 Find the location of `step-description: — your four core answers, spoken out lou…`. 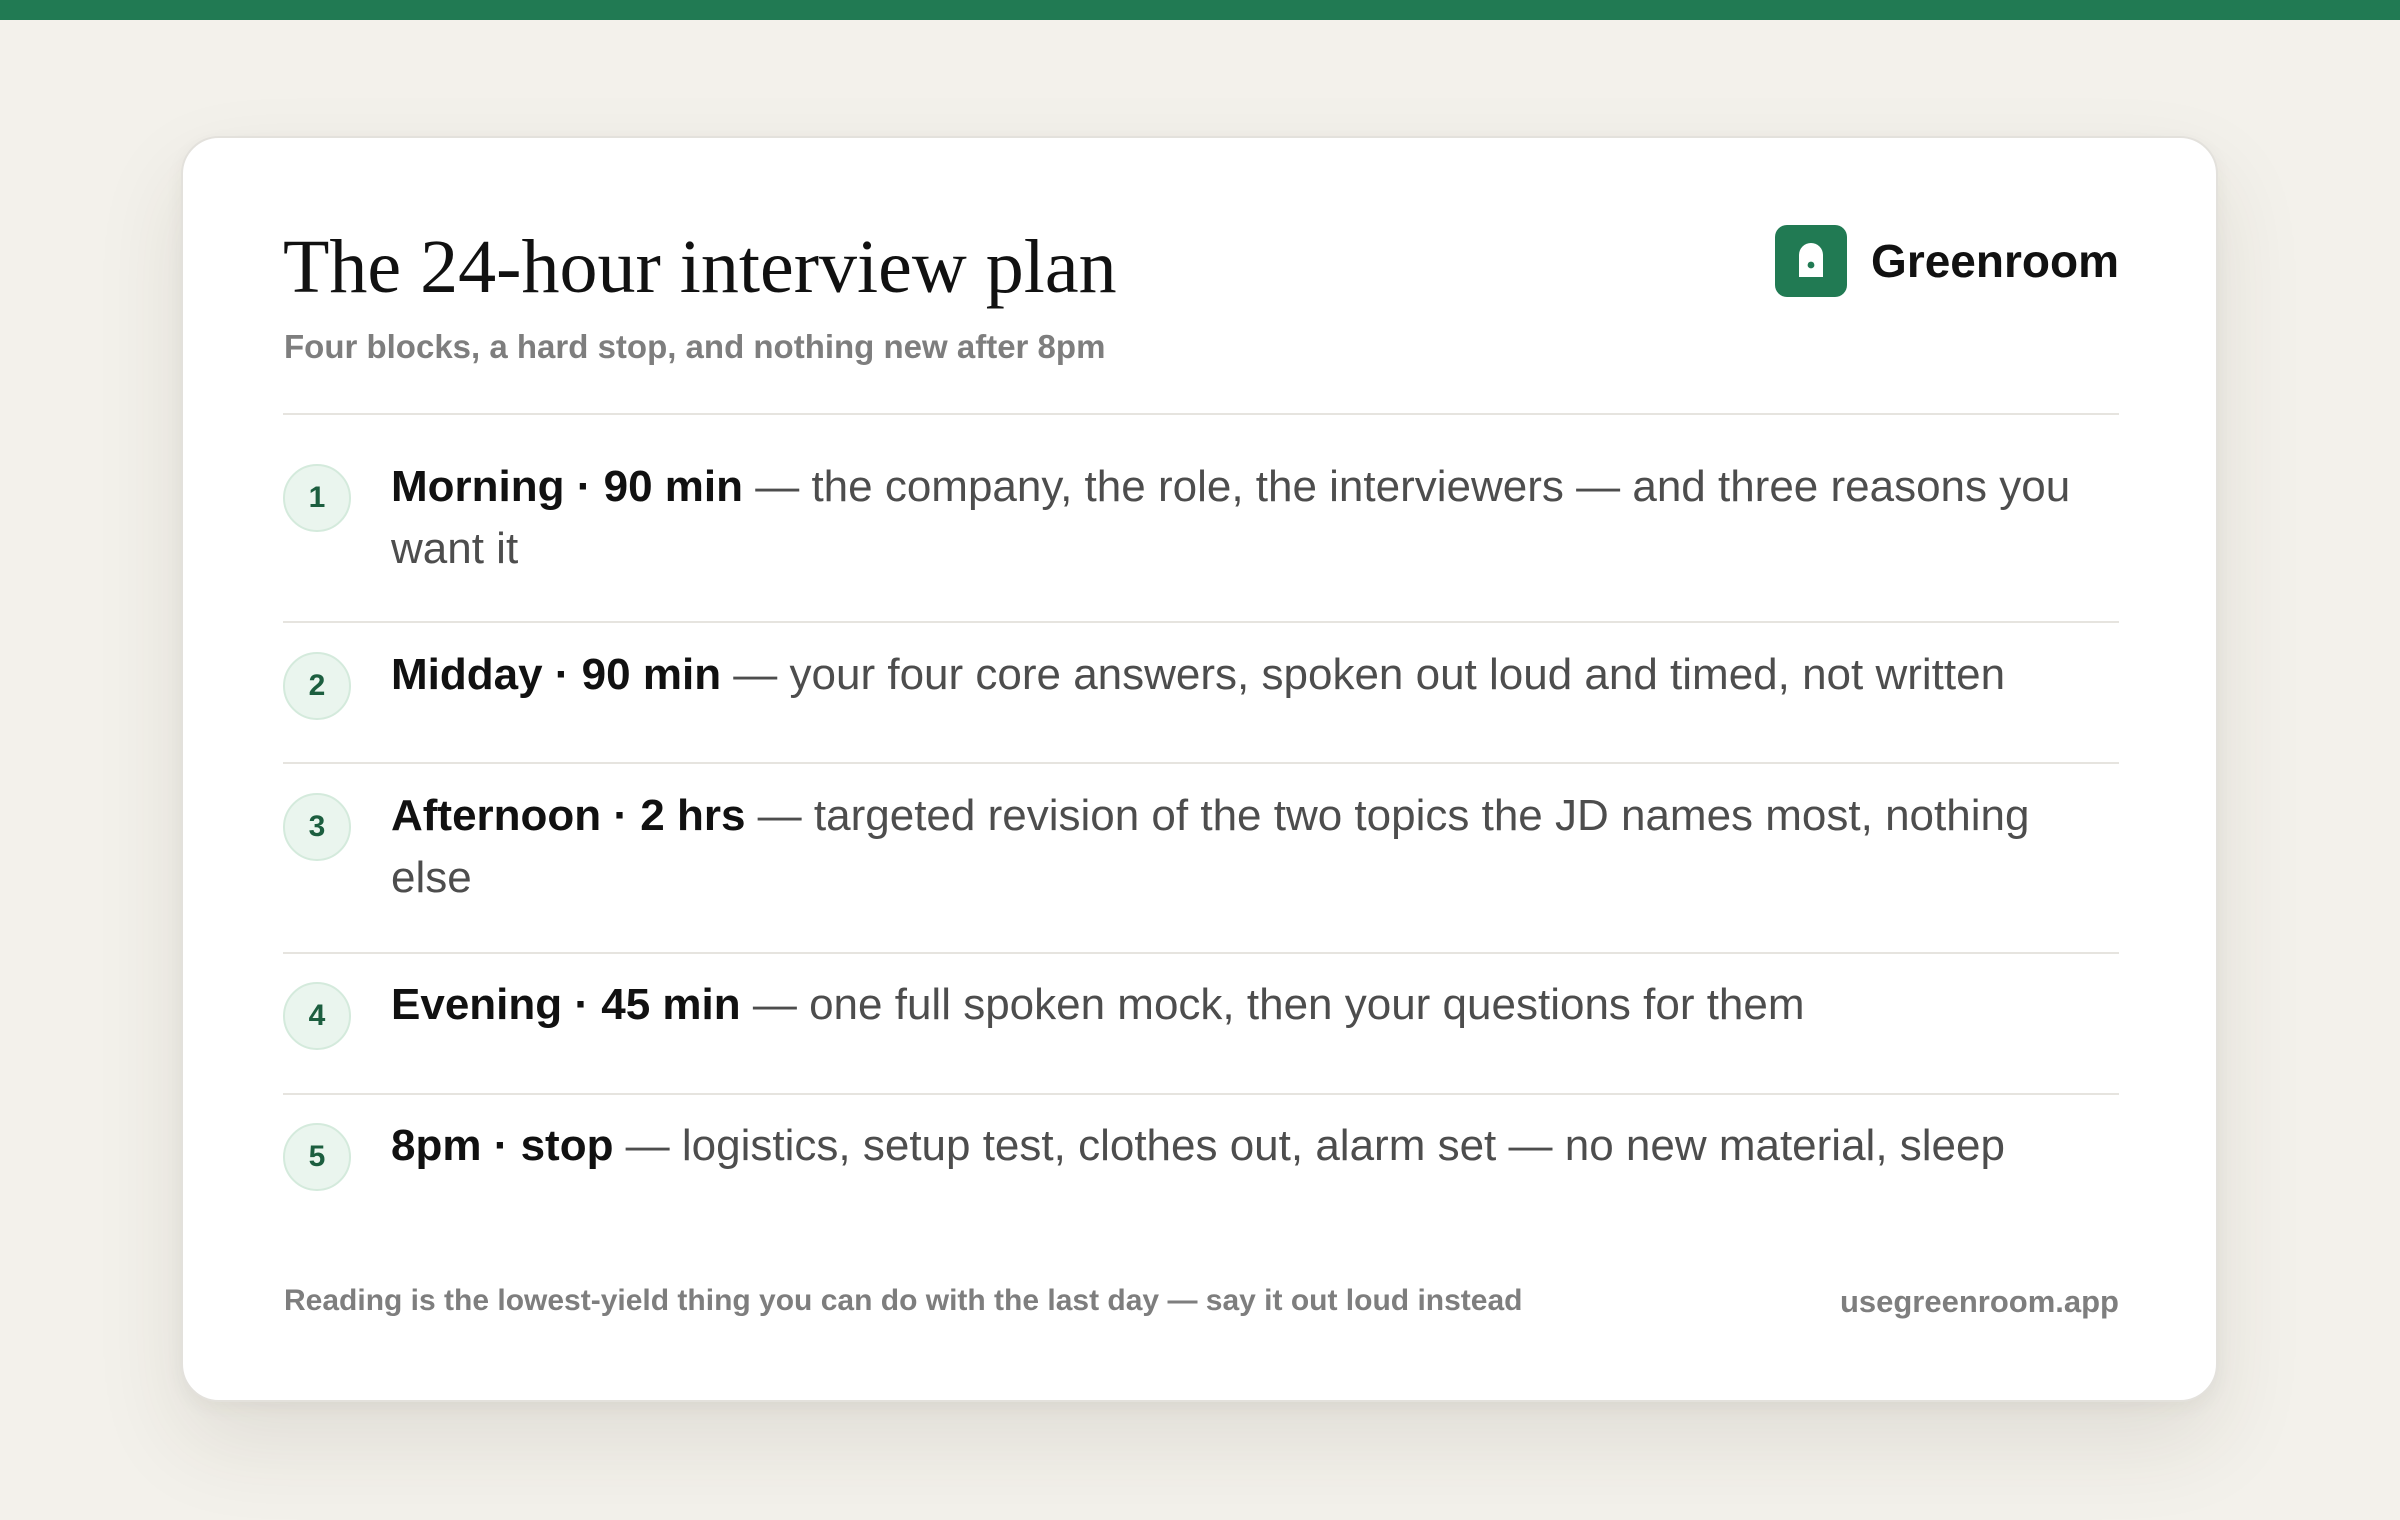

step-description: — your four core answers, spoken out lou… is located at coordinates (1363, 674).